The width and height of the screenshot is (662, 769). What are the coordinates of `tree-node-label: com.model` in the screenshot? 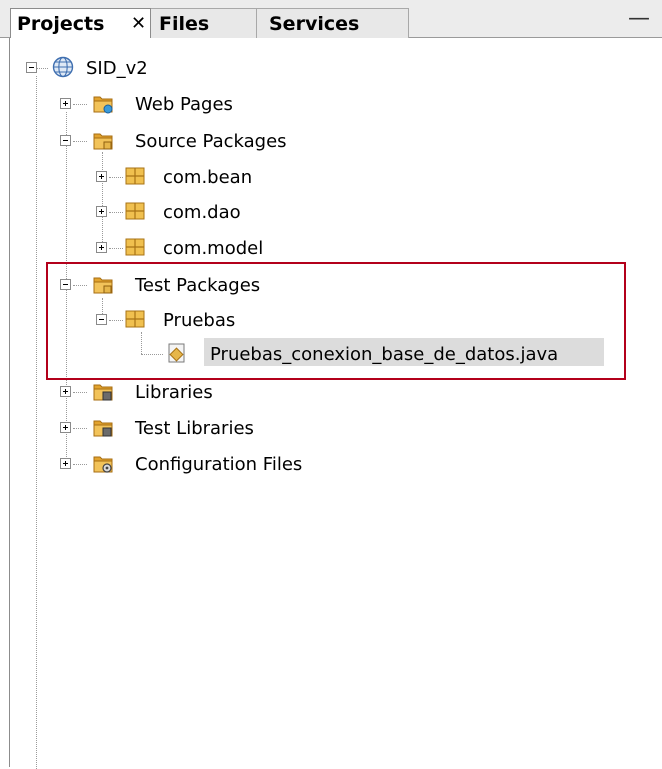 It's located at (213, 248).